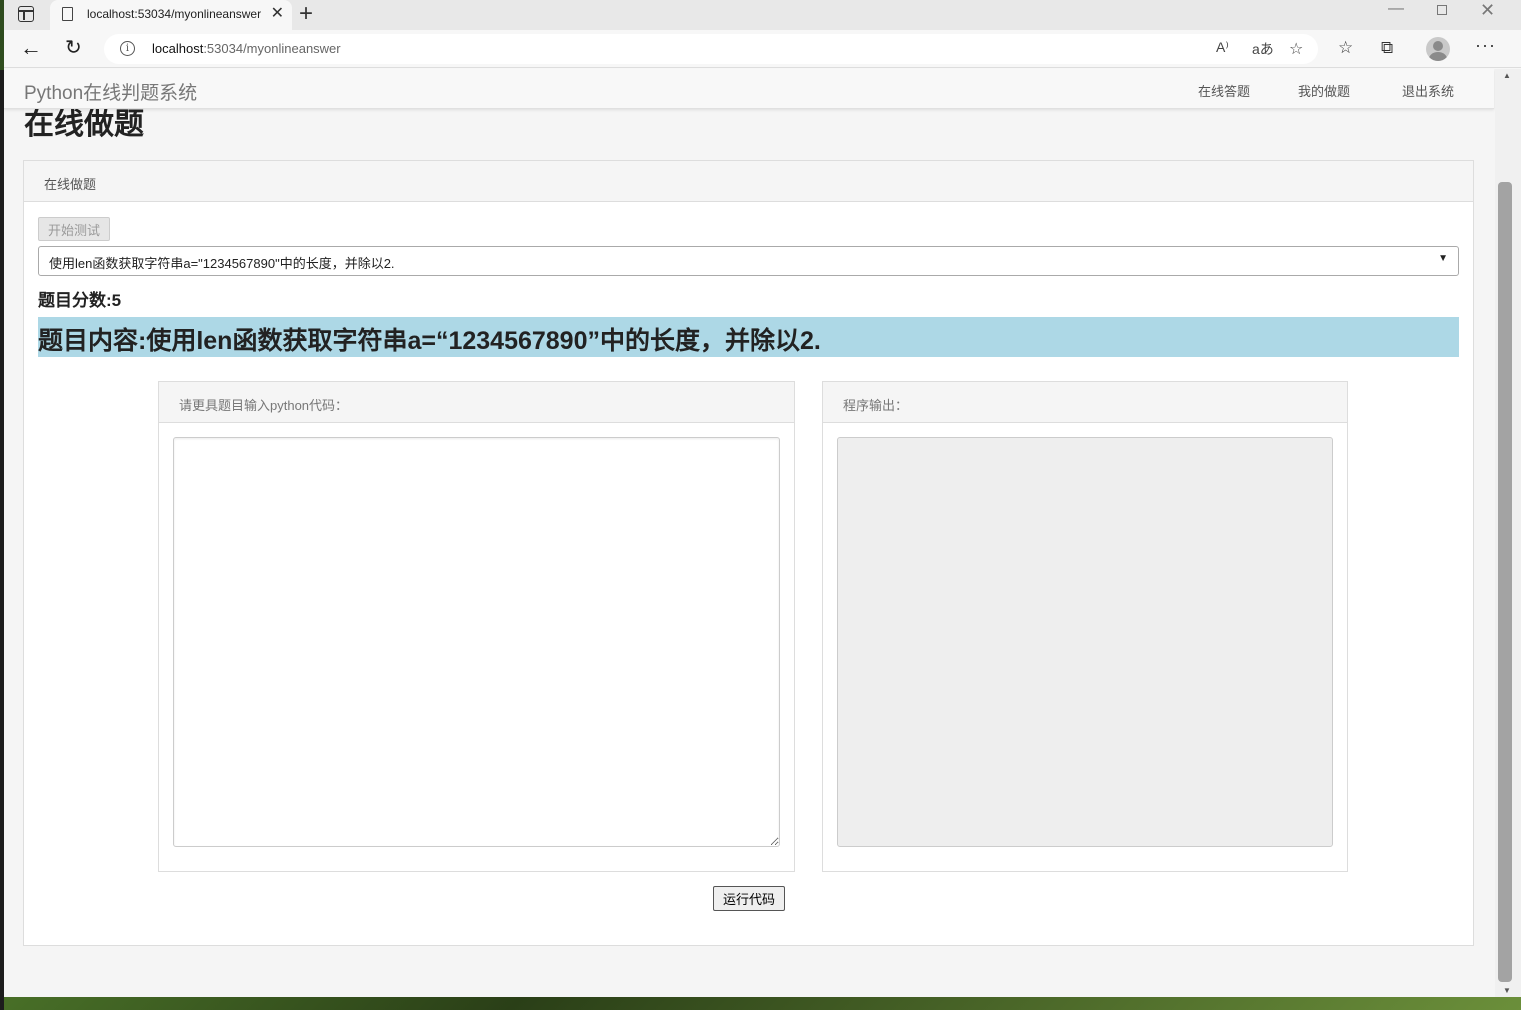 This screenshot has width=1521, height=1010. I want to click on tab-close-icon: ✕, so click(277, 14).